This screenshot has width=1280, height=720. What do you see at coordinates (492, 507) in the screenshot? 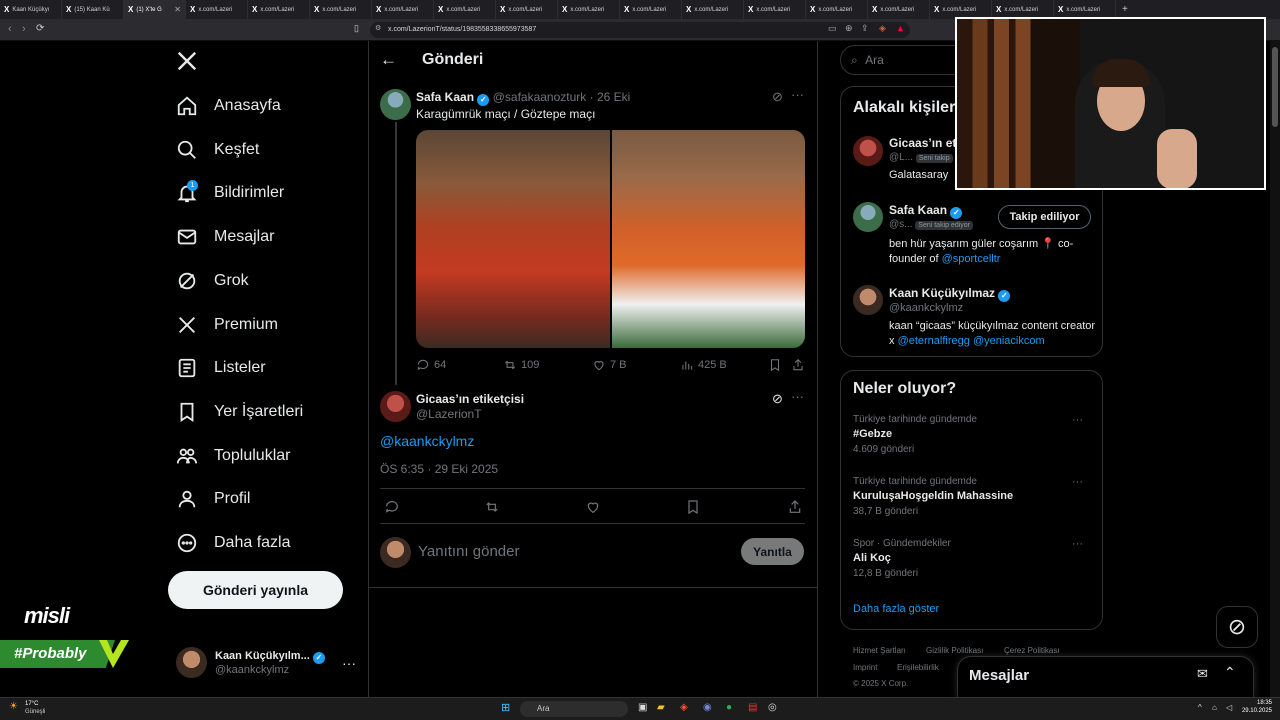
I see `retweet-action` at bounding box center [492, 507].